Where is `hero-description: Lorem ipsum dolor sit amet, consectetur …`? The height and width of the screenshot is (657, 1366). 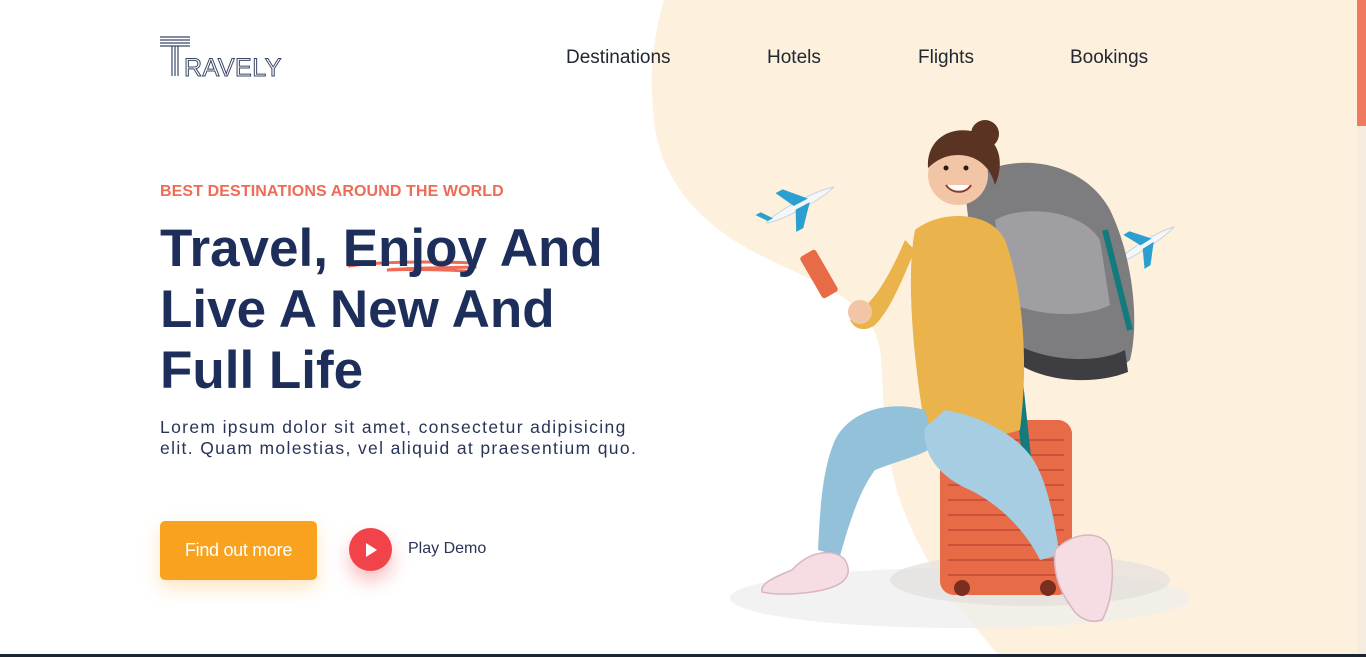 hero-description: Lorem ipsum dolor sit amet, consectetur … is located at coordinates (399, 437).